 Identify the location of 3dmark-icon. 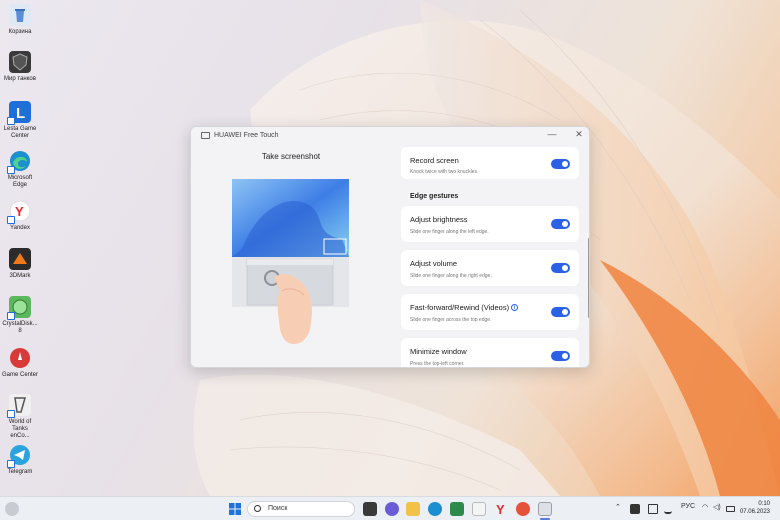
(20, 259).